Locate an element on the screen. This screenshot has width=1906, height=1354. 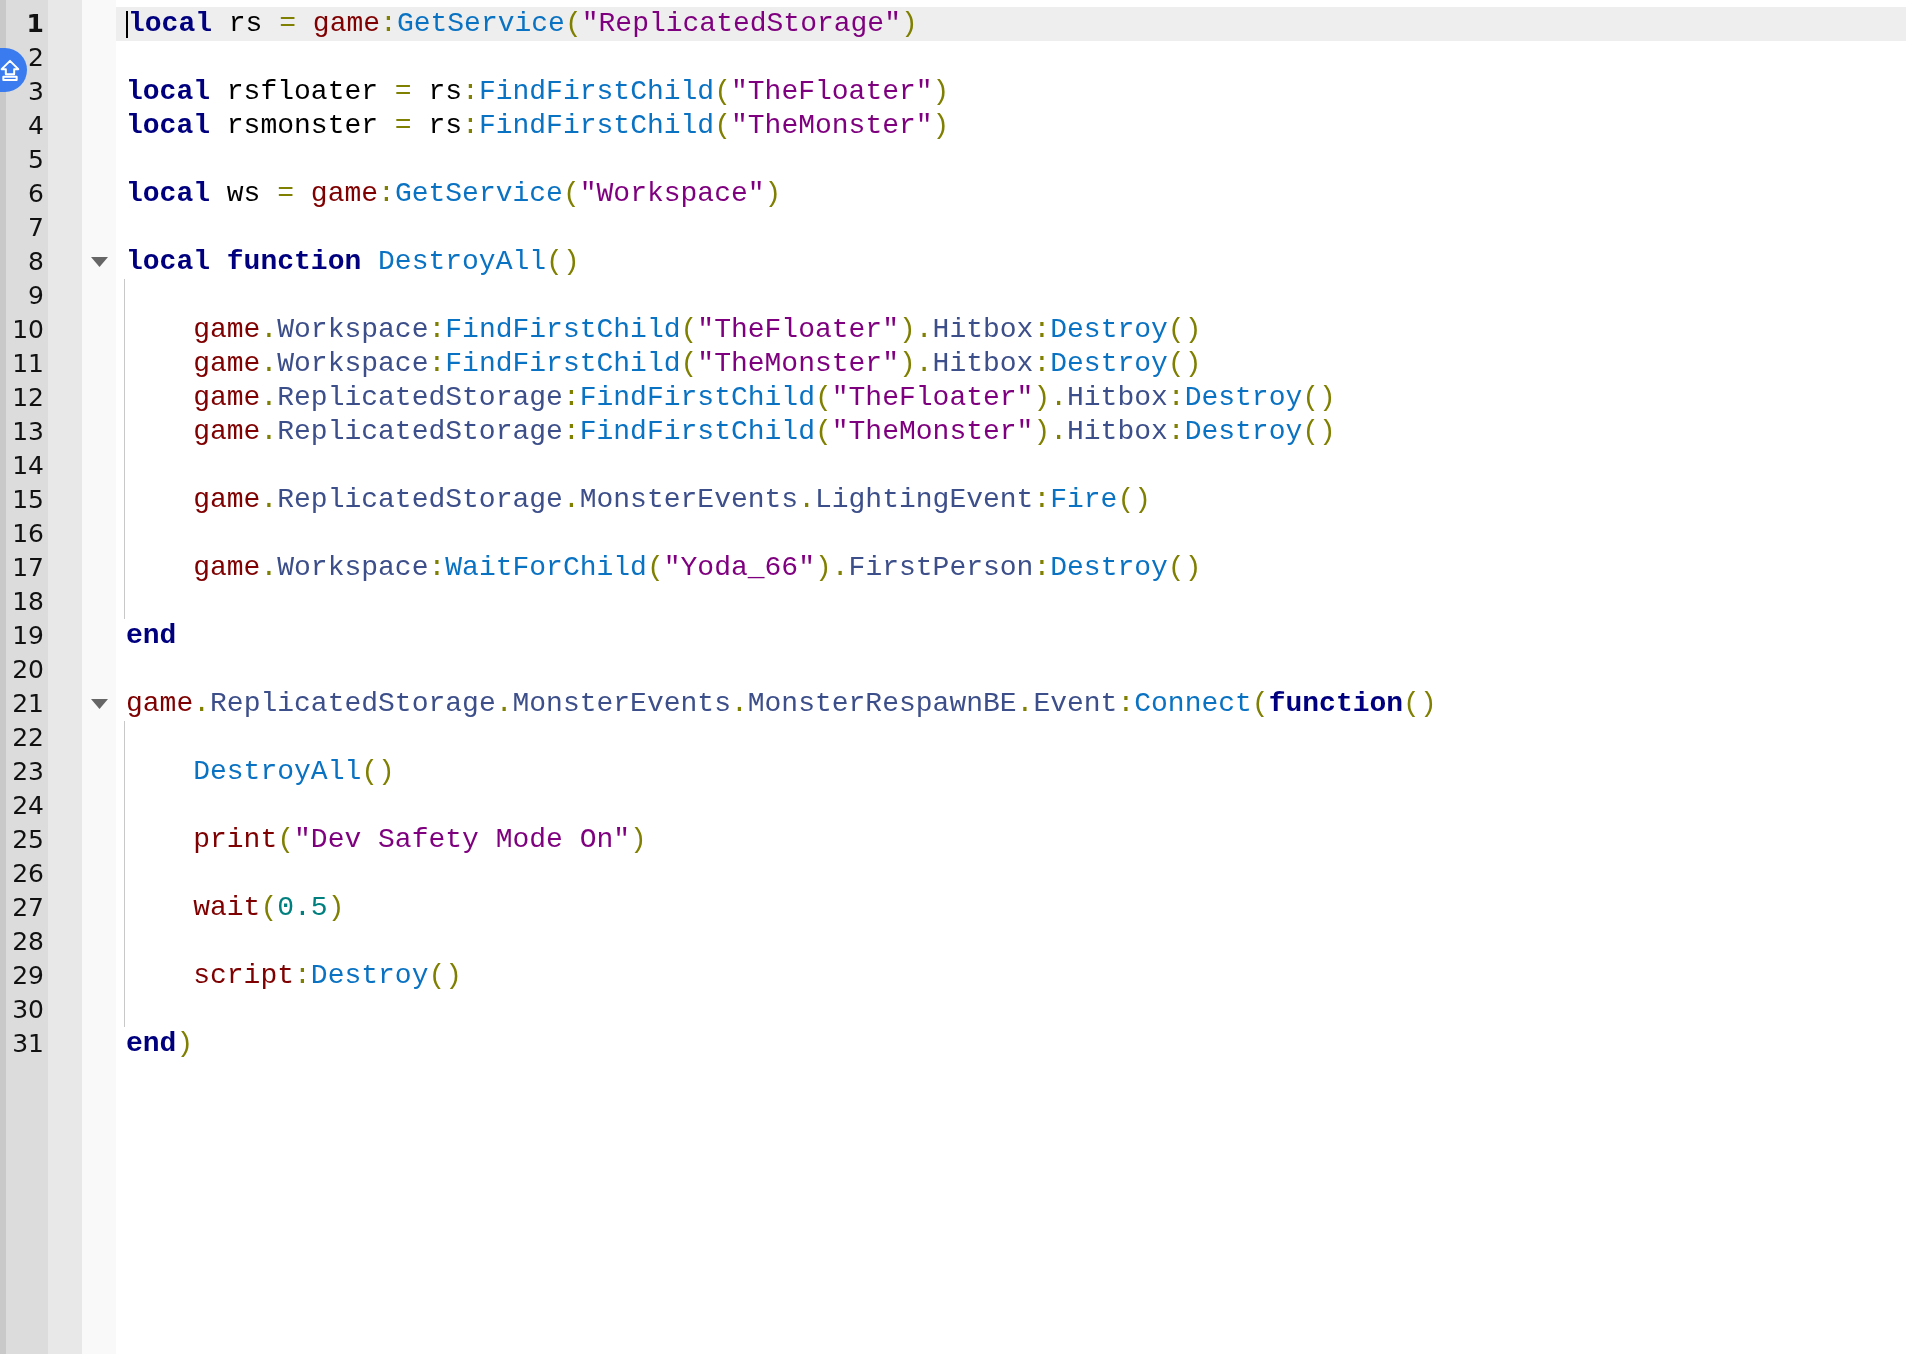
code-line: local rs = game:GetService("ReplicatedStorage") is located at coordinates (523, 24).